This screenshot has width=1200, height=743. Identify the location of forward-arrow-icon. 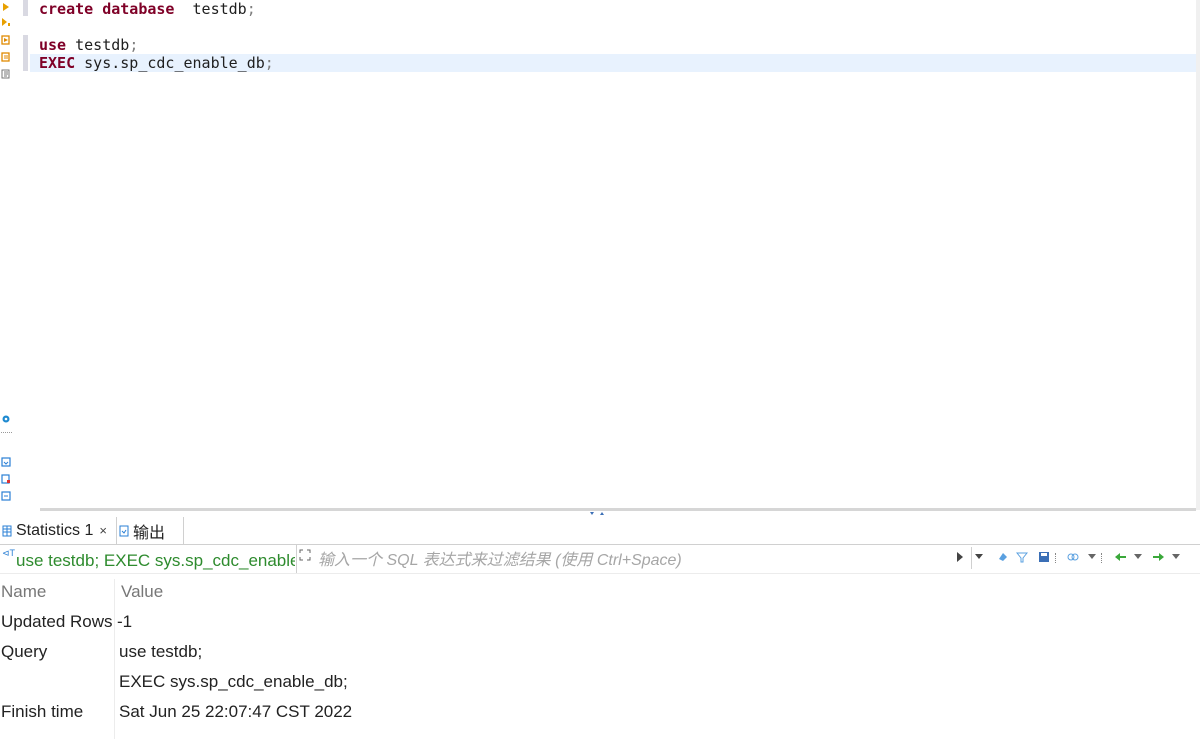
(1158, 557).